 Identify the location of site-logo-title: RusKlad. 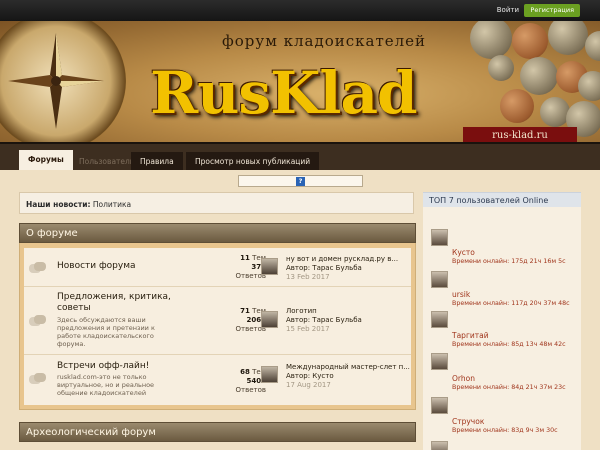
(284, 93).